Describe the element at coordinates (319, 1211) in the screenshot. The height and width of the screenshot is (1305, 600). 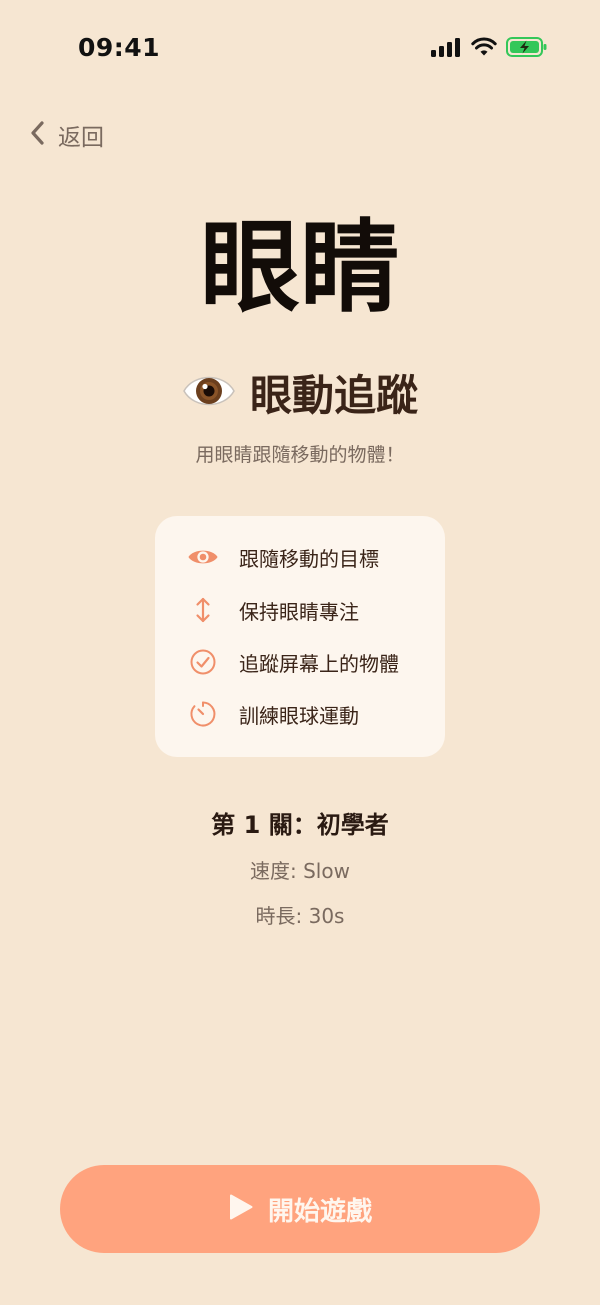
I see `start-game-label: 開始遊戲` at that location.